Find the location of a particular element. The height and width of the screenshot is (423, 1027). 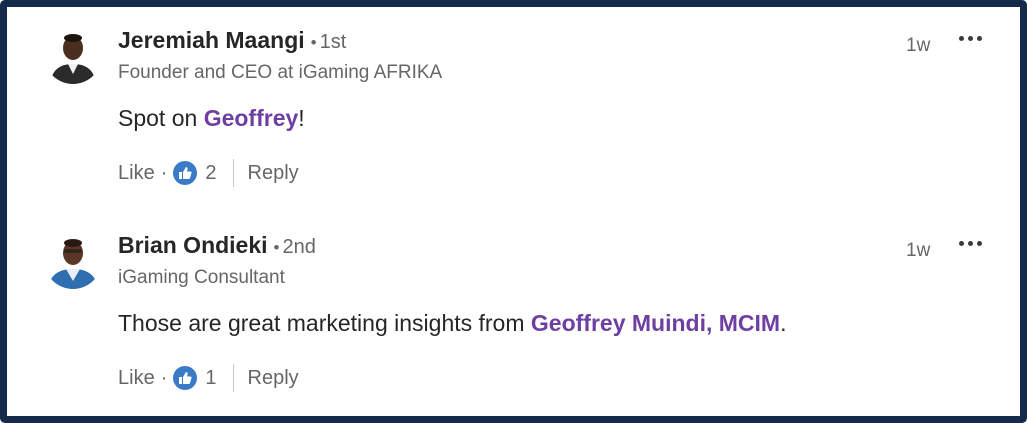

reaction-count: 2 is located at coordinates (210, 173).